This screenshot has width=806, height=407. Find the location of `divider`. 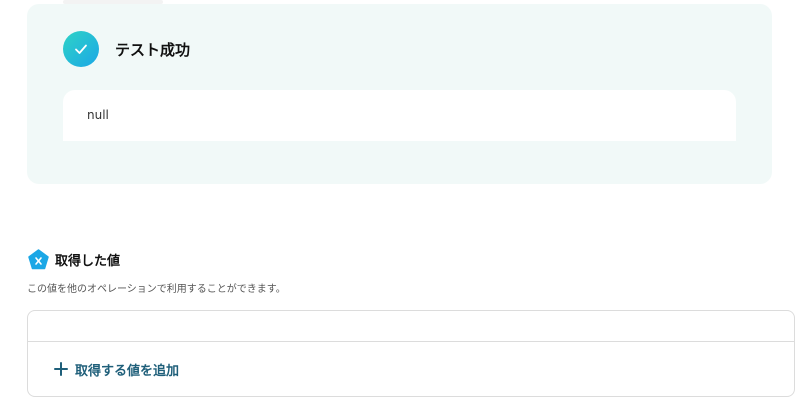

divider is located at coordinates (411, 341).